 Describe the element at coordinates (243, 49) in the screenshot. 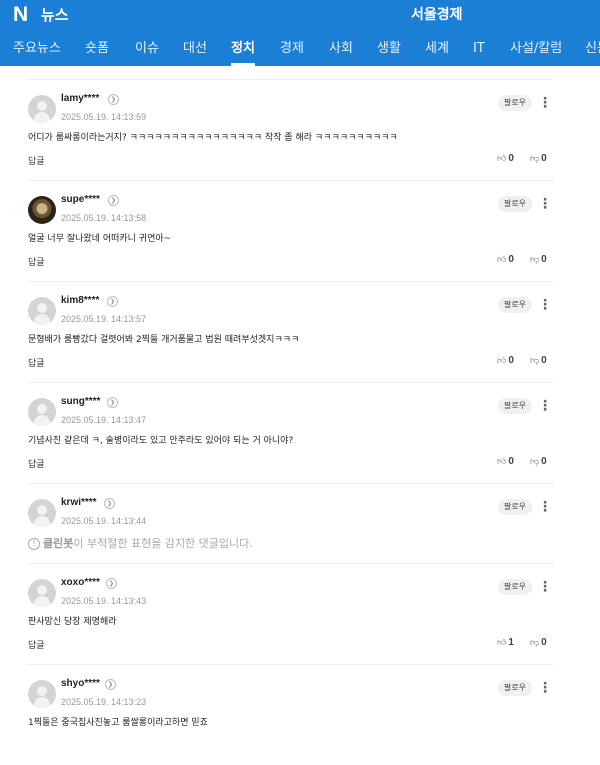

I see `tab-politics: 정치` at that location.